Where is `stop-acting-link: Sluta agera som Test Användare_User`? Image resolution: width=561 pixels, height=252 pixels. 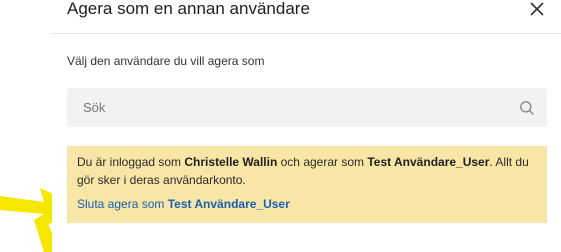 stop-acting-link: Sluta agera som Test Användare_User is located at coordinates (307, 204).